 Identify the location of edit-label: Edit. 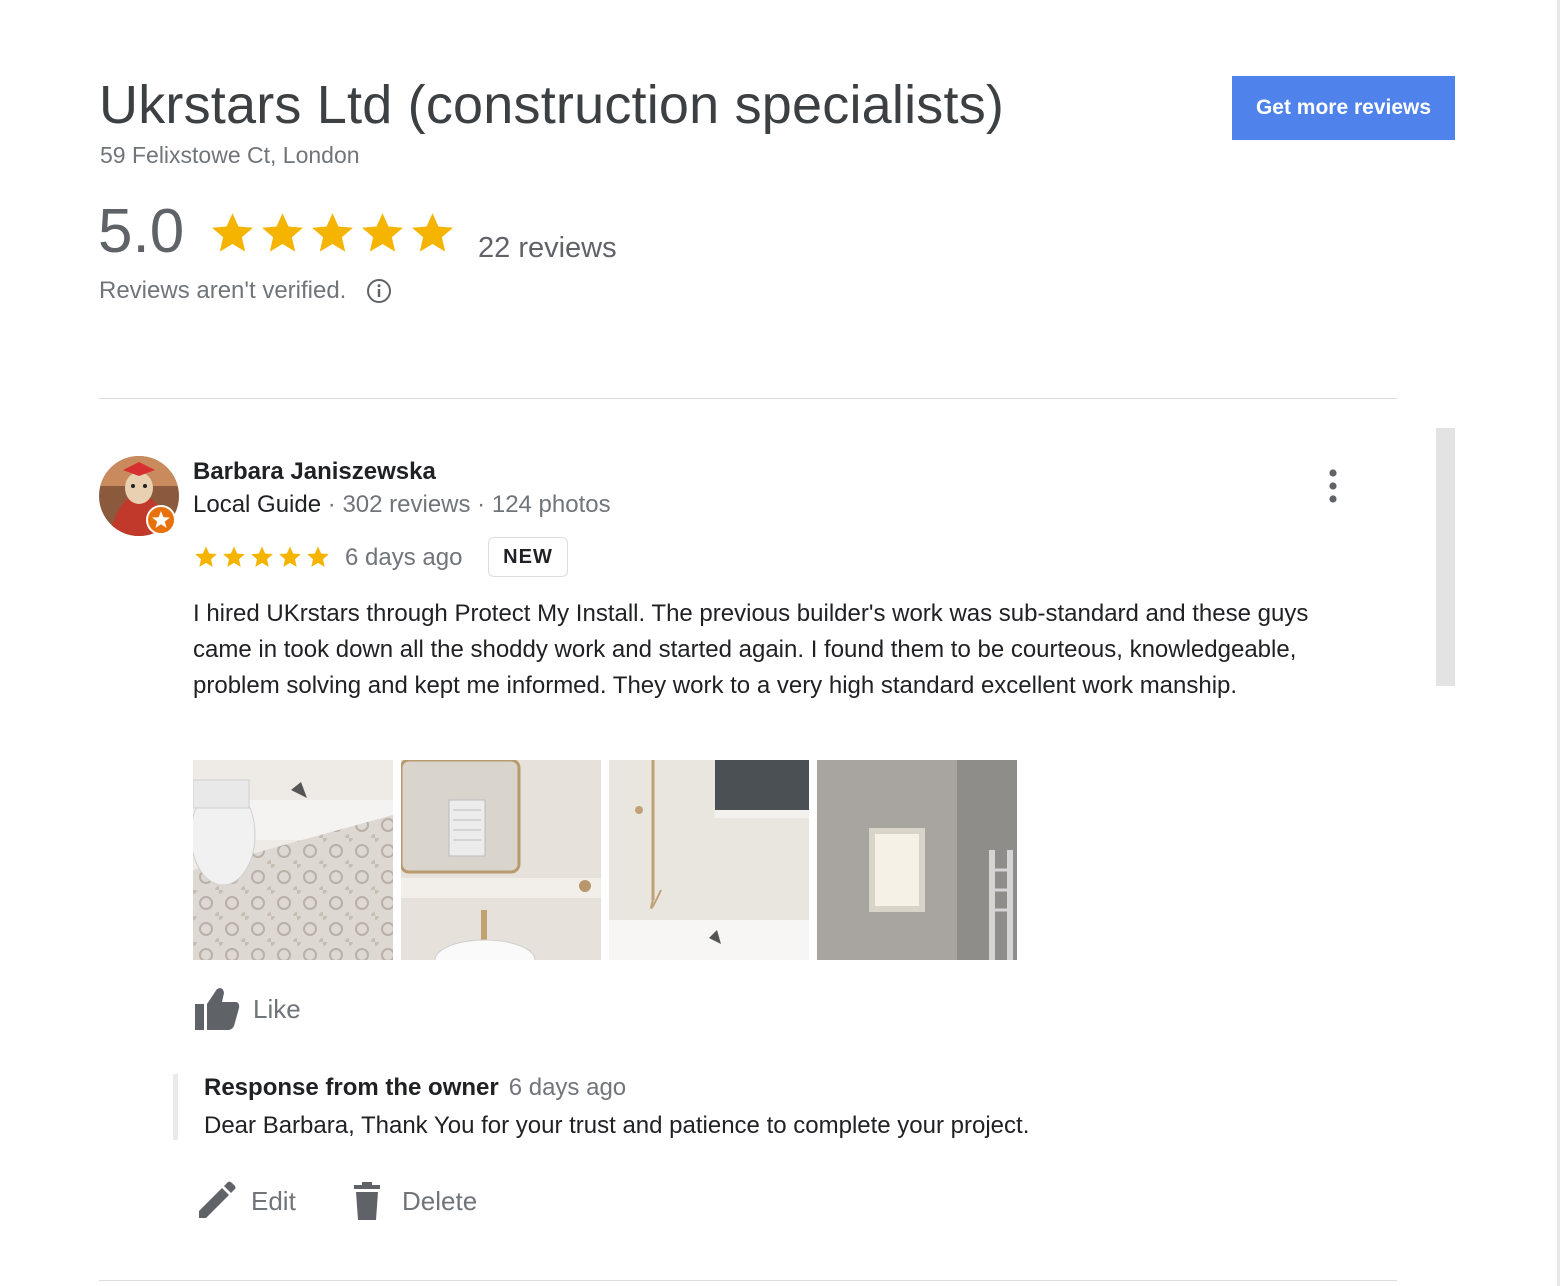
(273, 1200).